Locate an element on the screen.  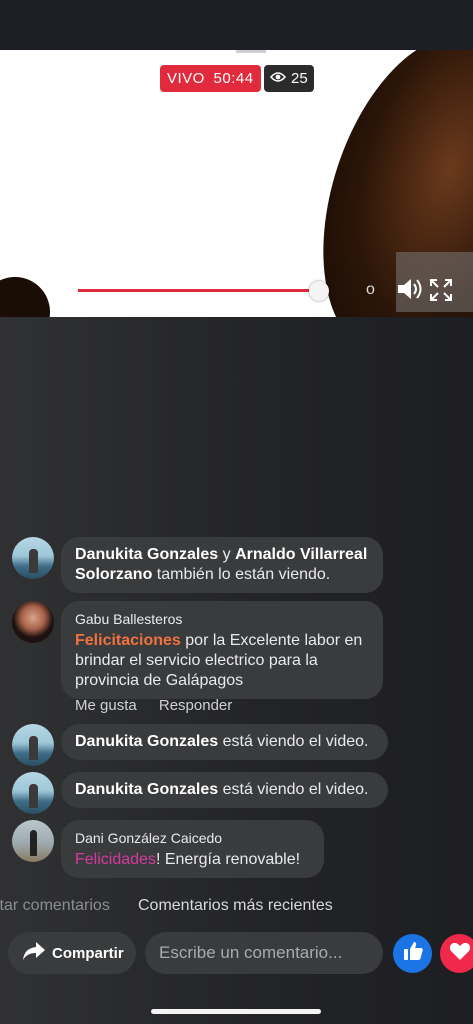
share-label: Compartir is located at coordinates (88, 953).